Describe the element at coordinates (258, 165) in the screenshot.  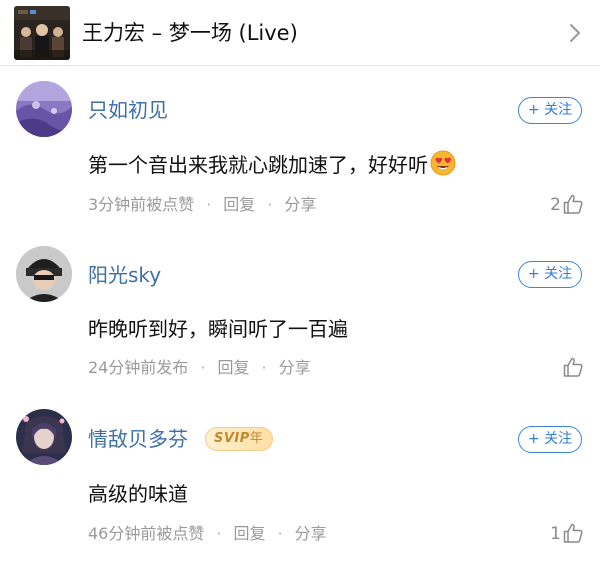
I see `comment-text-body: 第一个音出来我就心跳加速了，好好听` at that location.